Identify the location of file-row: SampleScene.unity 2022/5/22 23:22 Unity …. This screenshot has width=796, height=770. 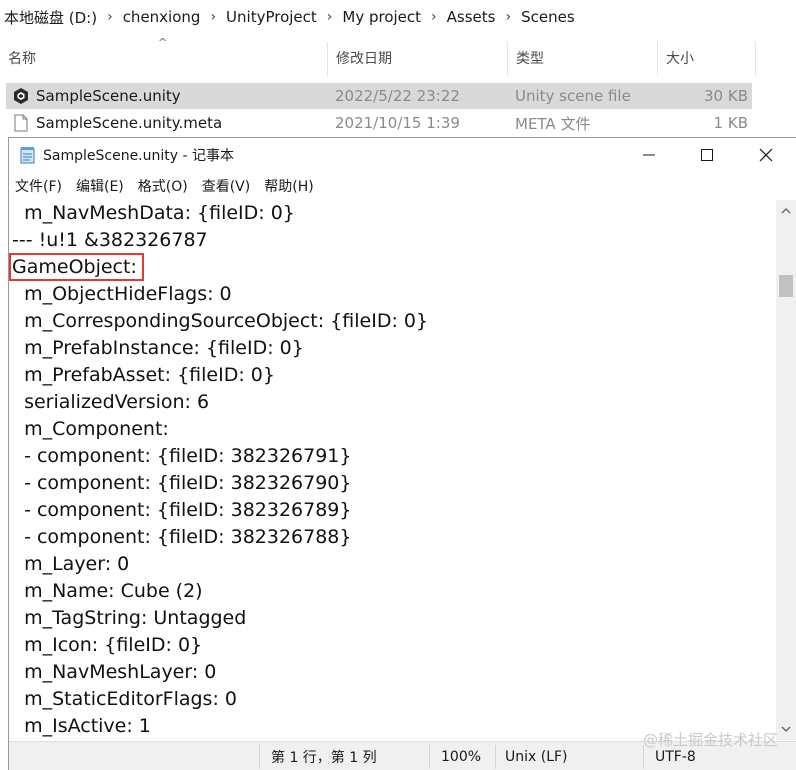
(379, 96).